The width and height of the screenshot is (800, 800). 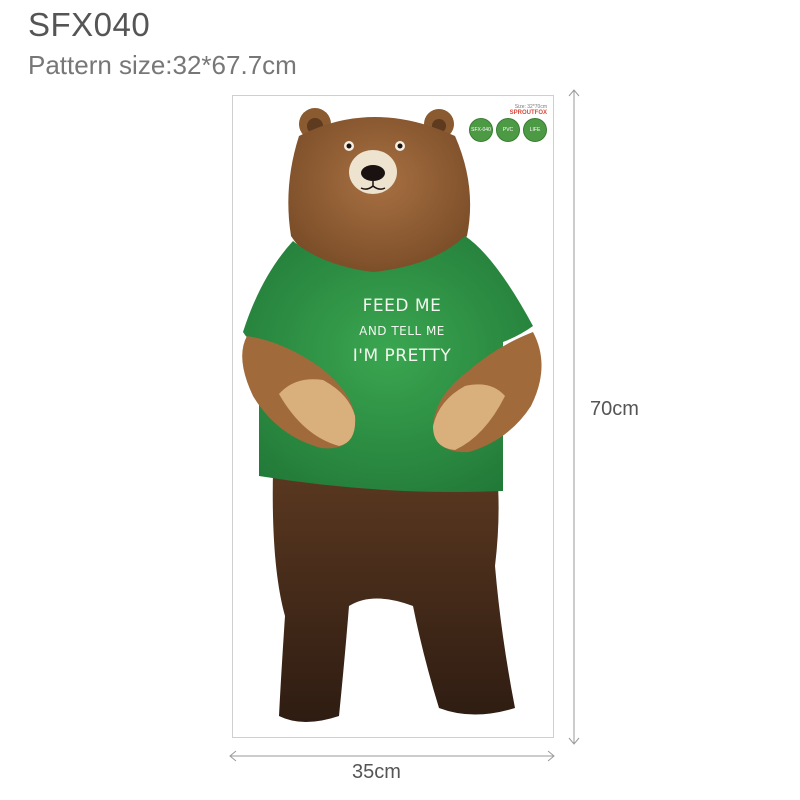 I want to click on shirt-line-1: FEED ME, so click(x=402, y=306).